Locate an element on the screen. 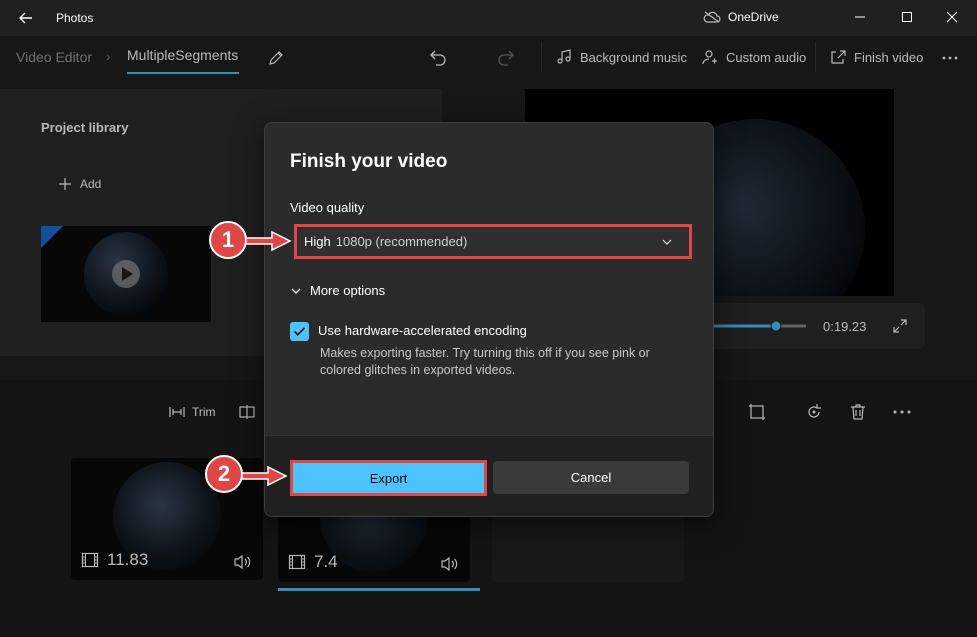  back-arrow-icon is located at coordinates (26, 18).